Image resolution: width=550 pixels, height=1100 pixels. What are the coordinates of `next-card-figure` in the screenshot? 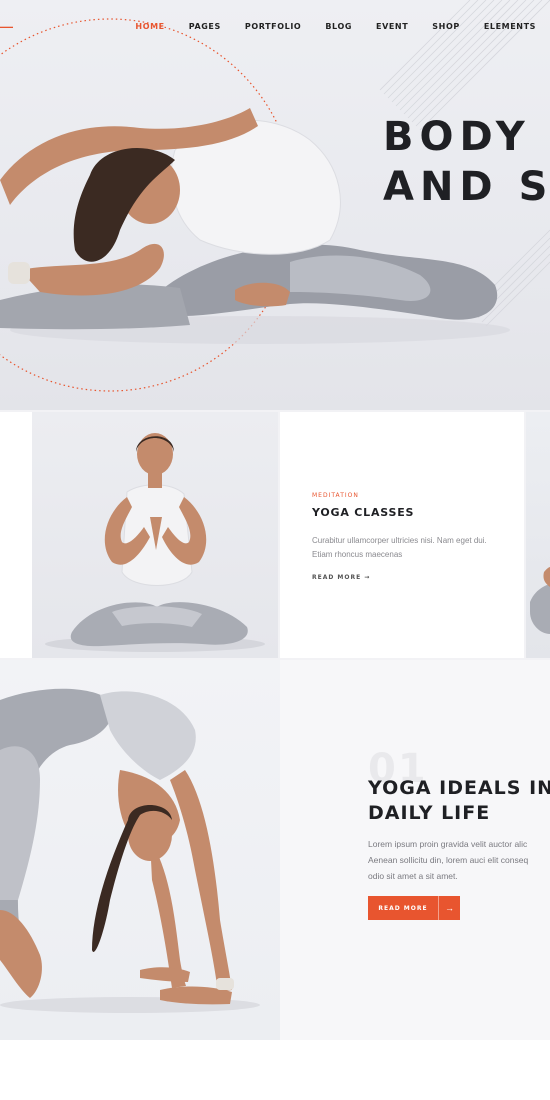 It's located at (540, 600).